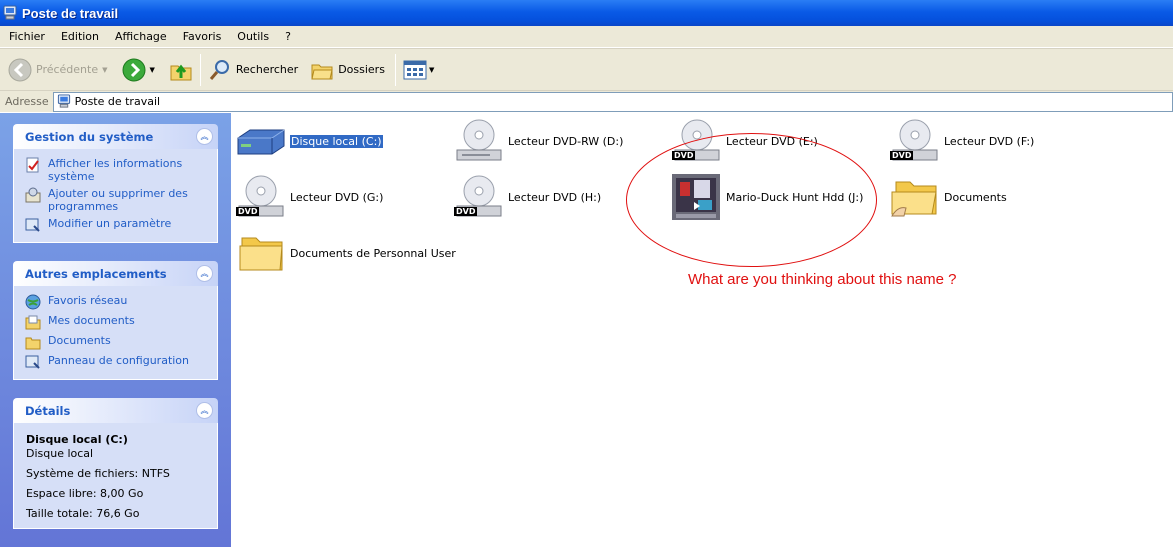 This screenshot has width=1173, height=547. What do you see at coordinates (586, 69) in the screenshot?
I see `toolbar: Précédente ▼ ▼ Rechercher Dossiers ▼` at bounding box center [586, 69].